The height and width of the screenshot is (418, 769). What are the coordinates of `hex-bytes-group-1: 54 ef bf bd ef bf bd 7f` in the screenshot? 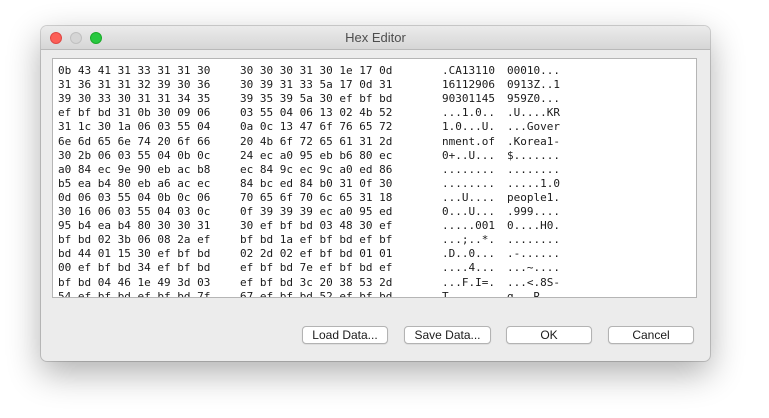 It's located at (134, 293).